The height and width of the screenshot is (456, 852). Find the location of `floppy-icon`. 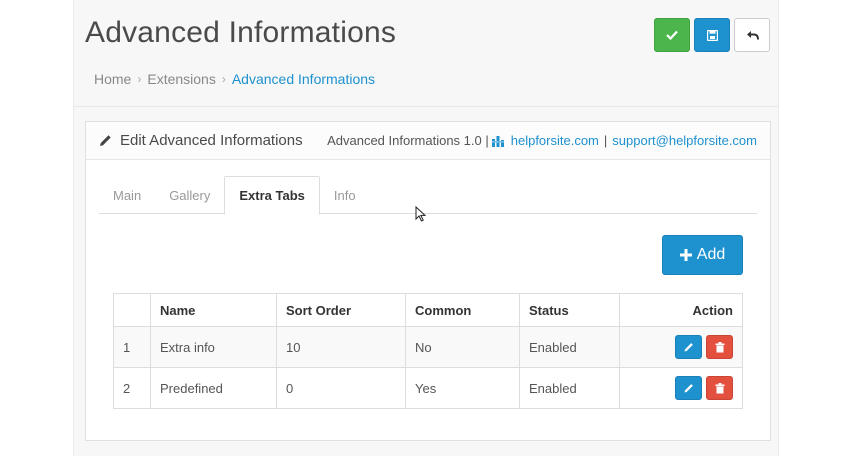

floppy-icon is located at coordinates (712, 35).